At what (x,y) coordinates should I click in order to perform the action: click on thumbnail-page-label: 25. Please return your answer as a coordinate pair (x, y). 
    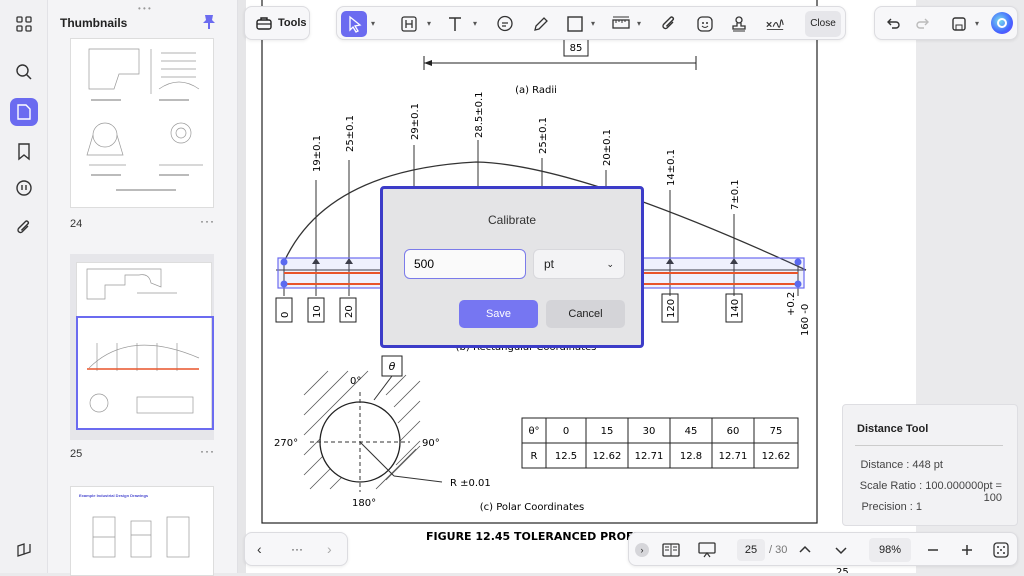
    Looking at the image, I should click on (76, 454).